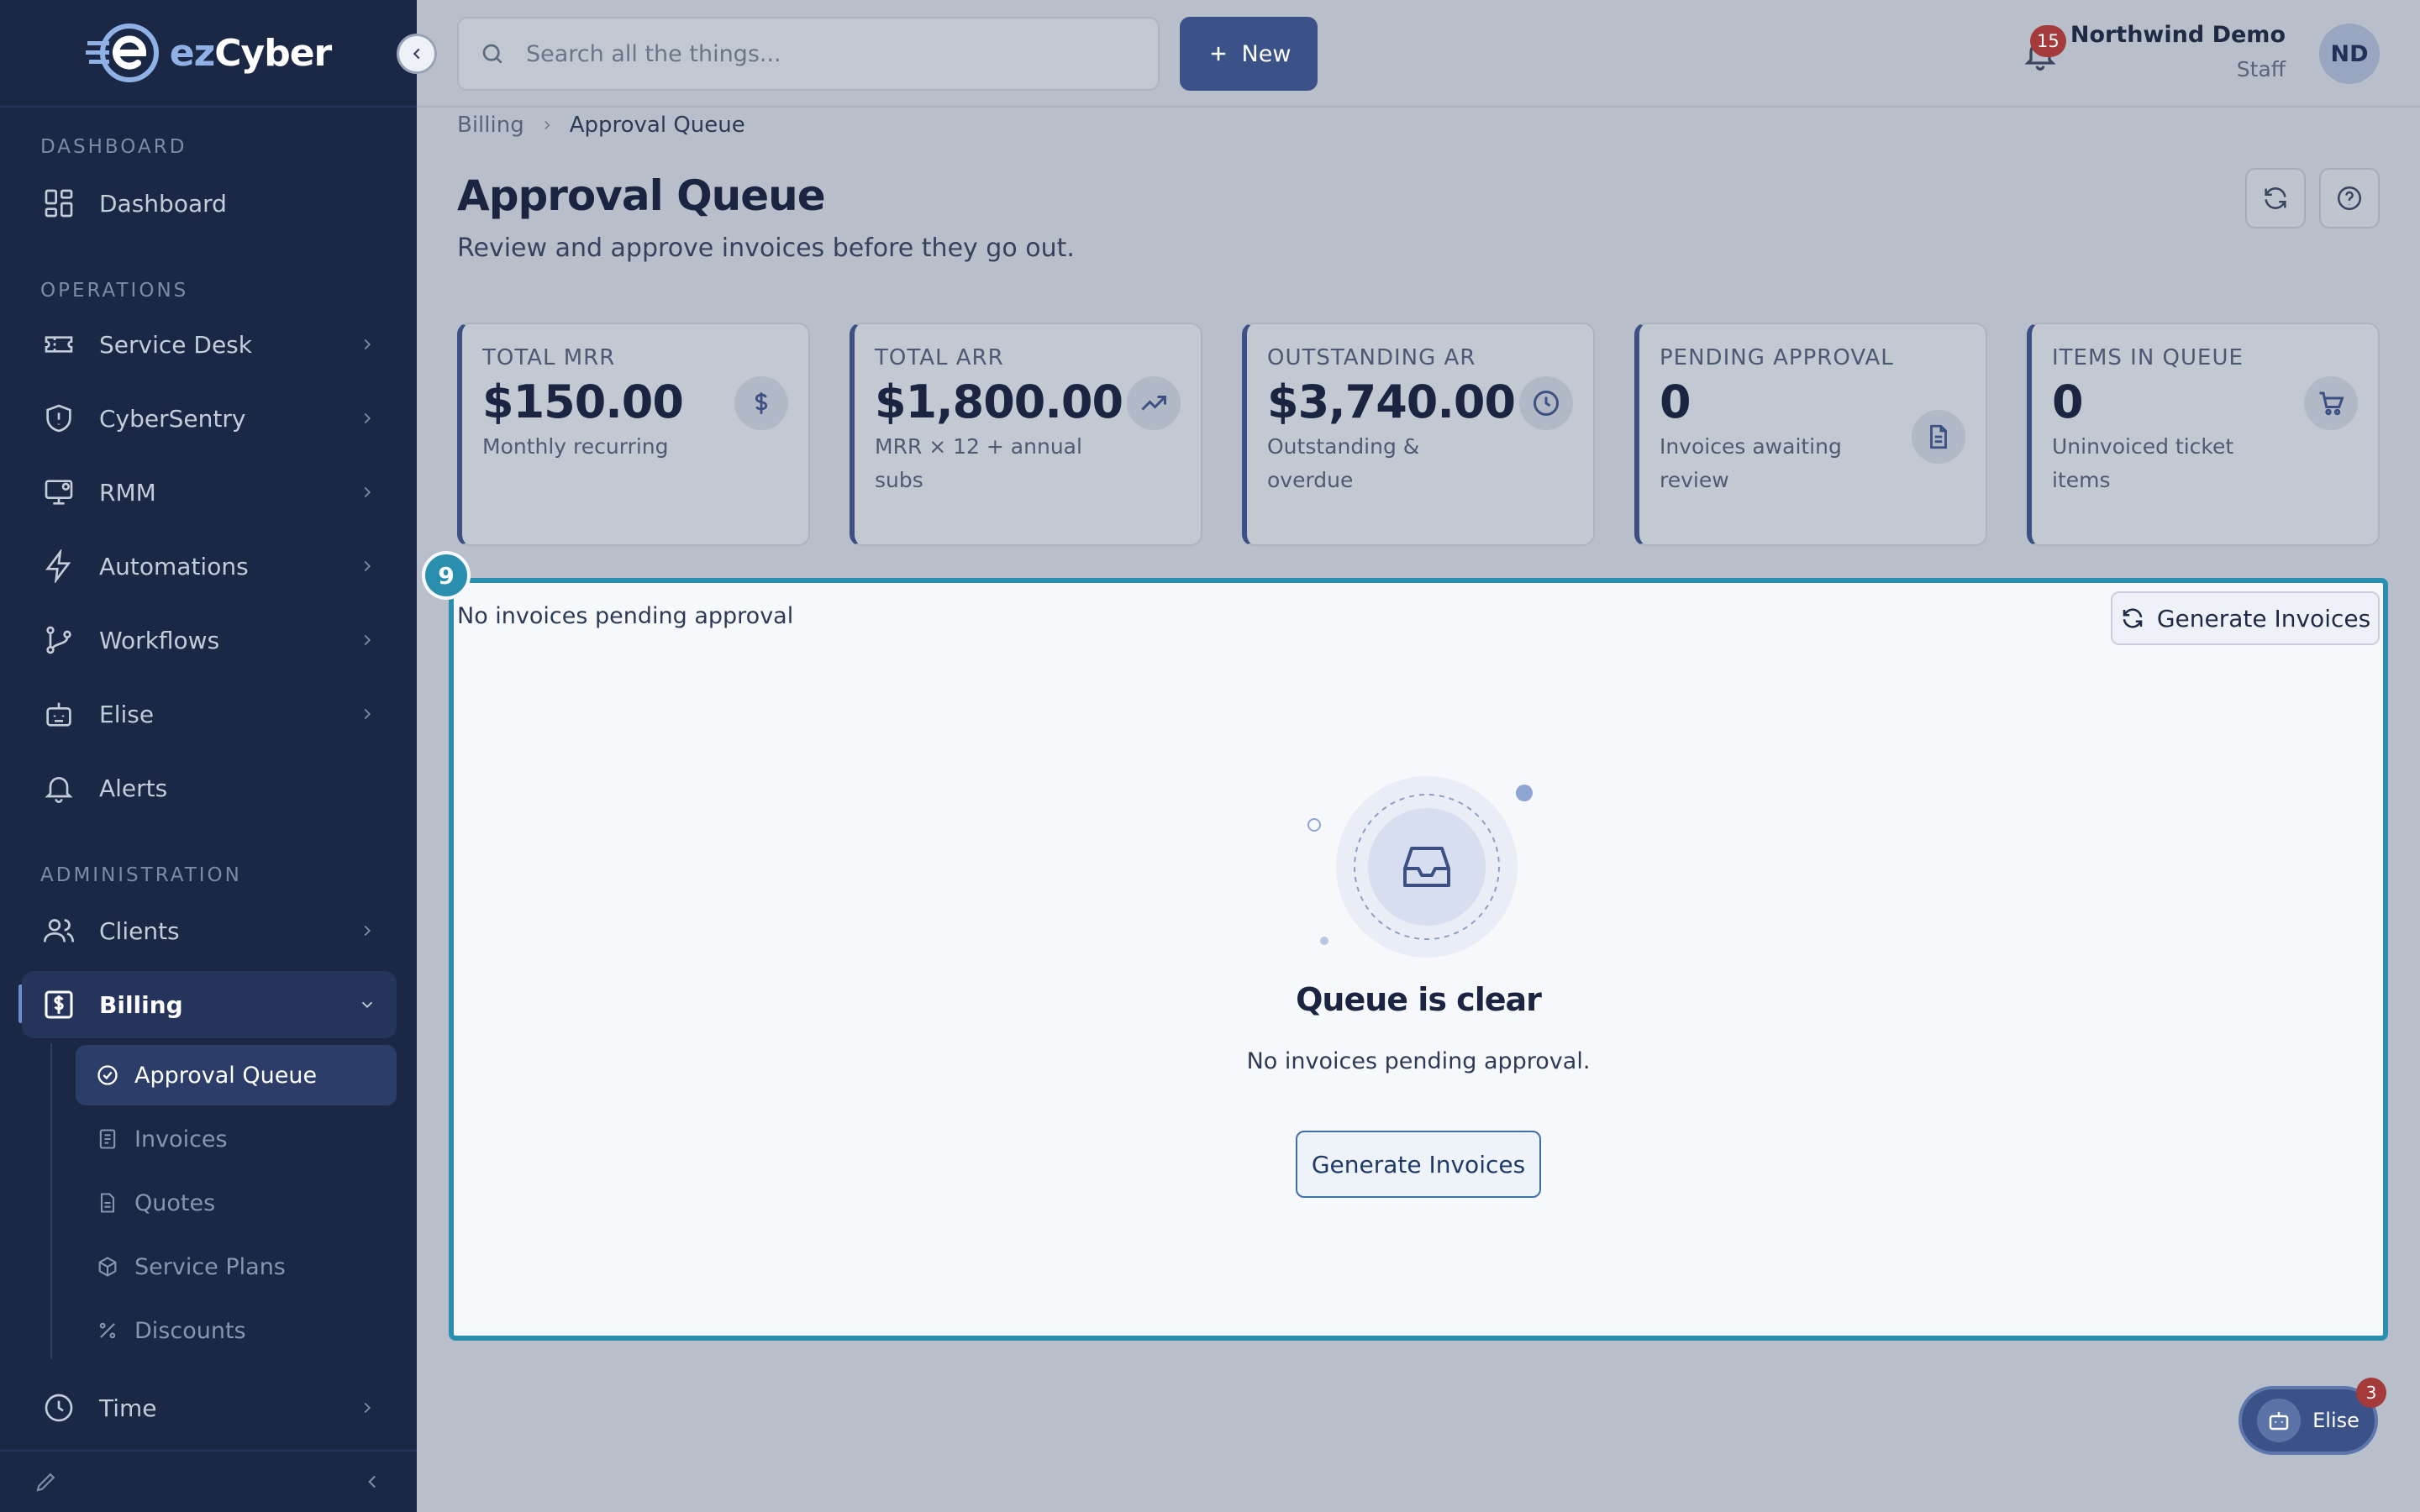  I want to click on elise-assistant-label: Elise, so click(2336, 1420).